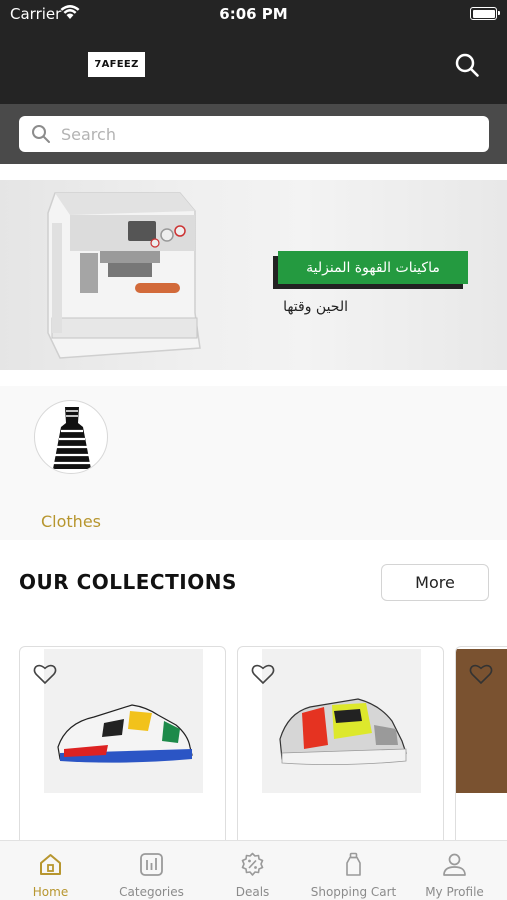  I want to click on tab-label: Shopping Cart, so click(353, 892).